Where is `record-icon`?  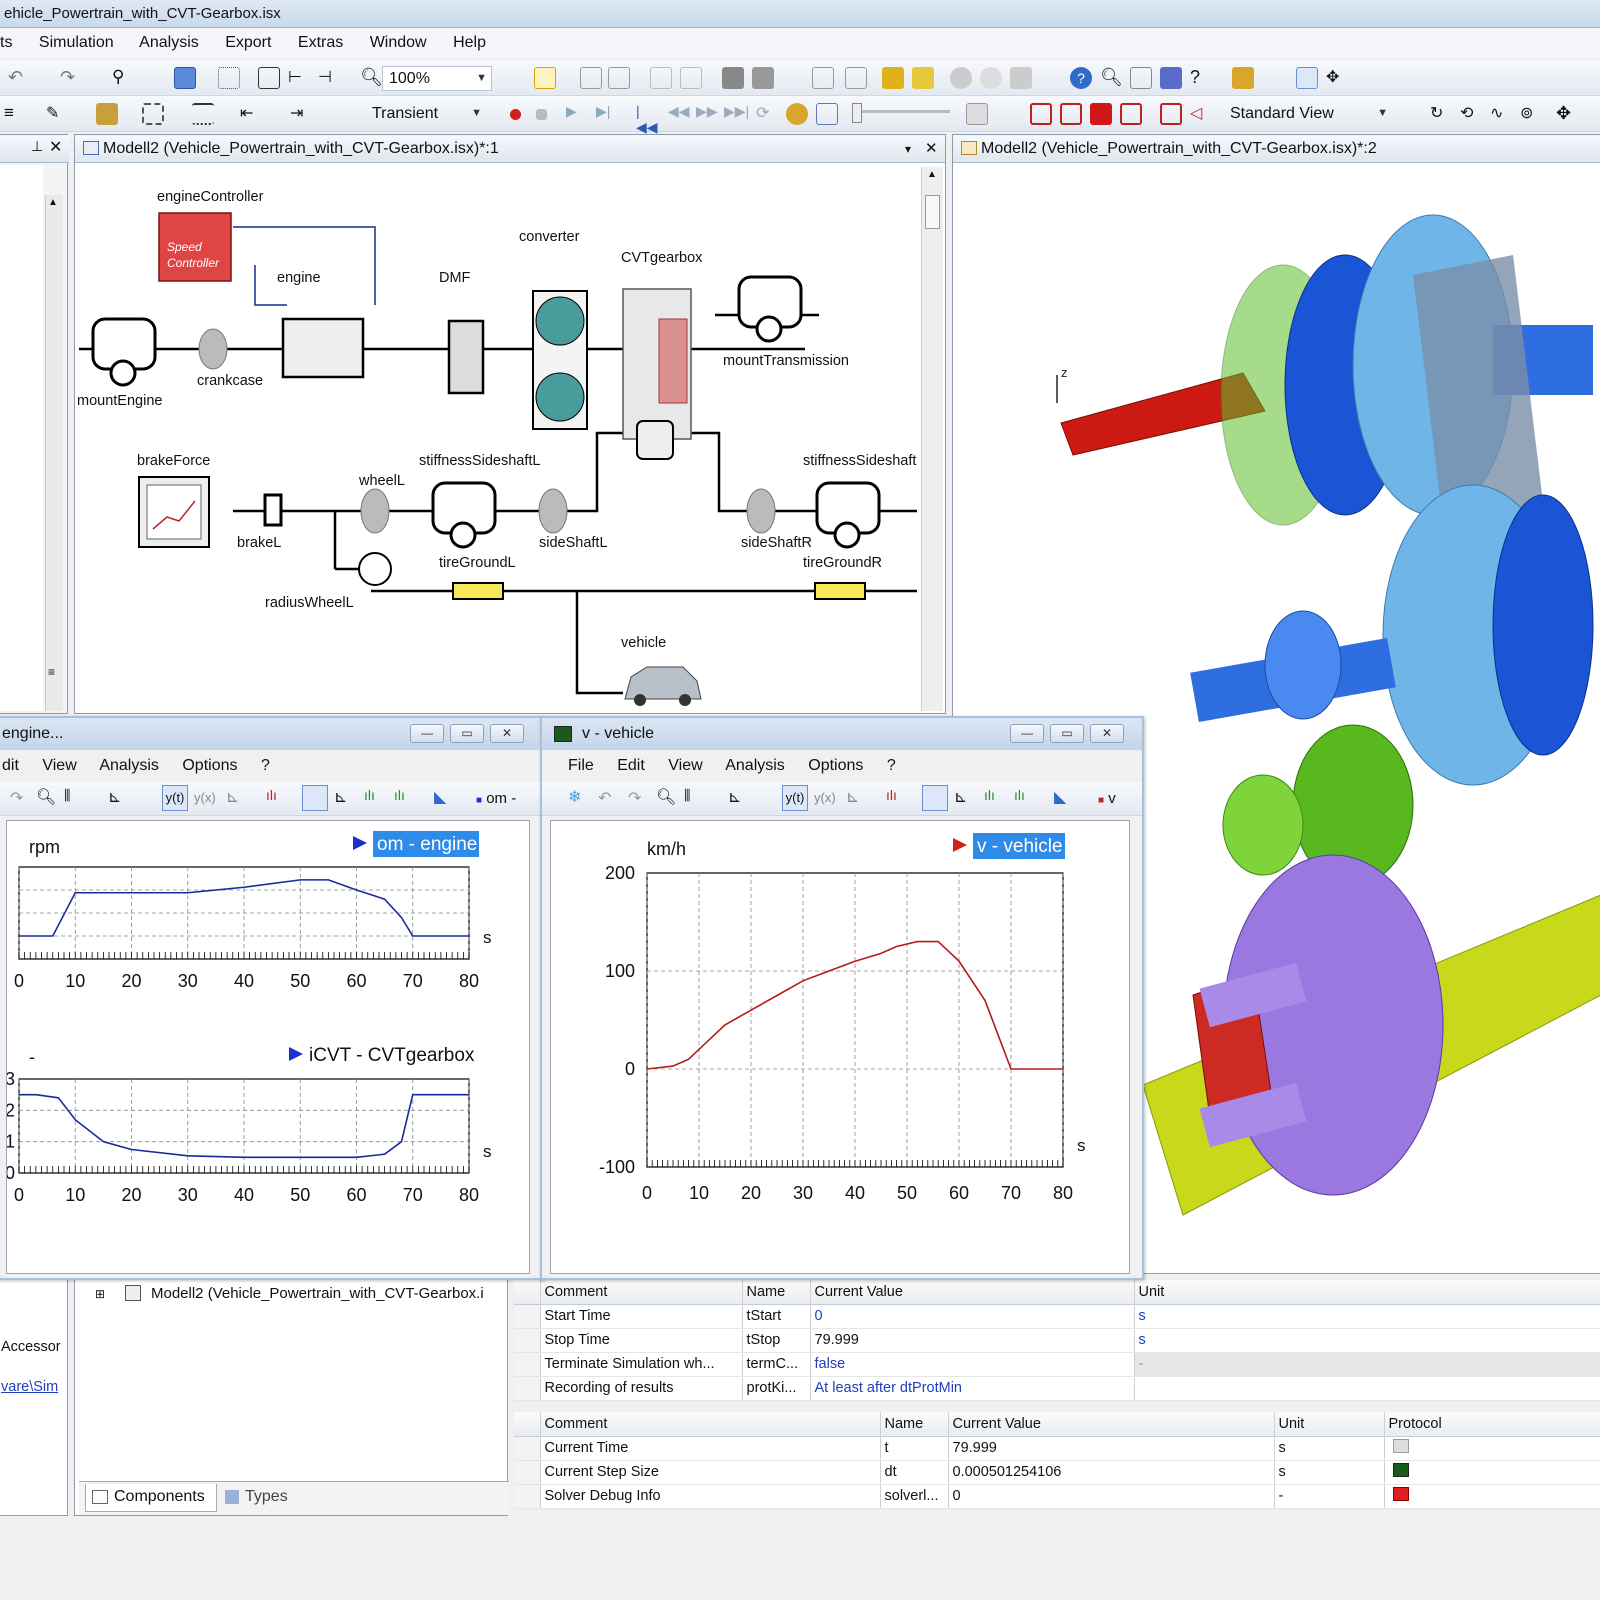 record-icon is located at coordinates (515, 114).